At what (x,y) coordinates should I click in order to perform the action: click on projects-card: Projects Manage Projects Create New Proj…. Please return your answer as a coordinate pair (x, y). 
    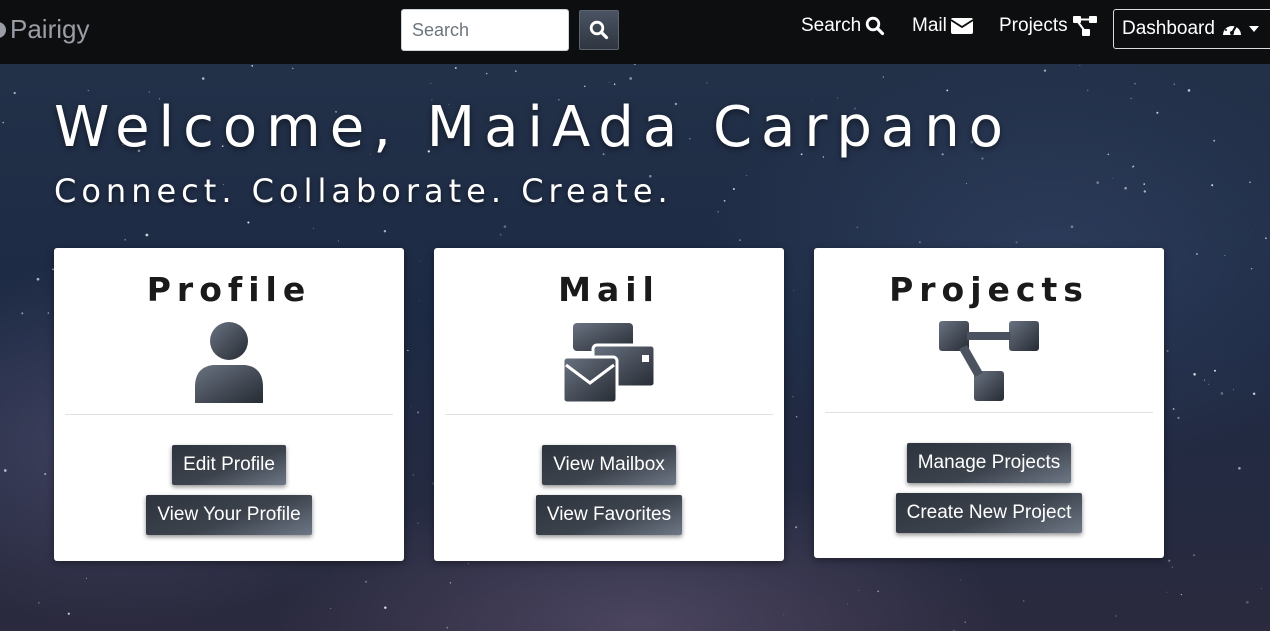
    Looking at the image, I should click on (989, 403).